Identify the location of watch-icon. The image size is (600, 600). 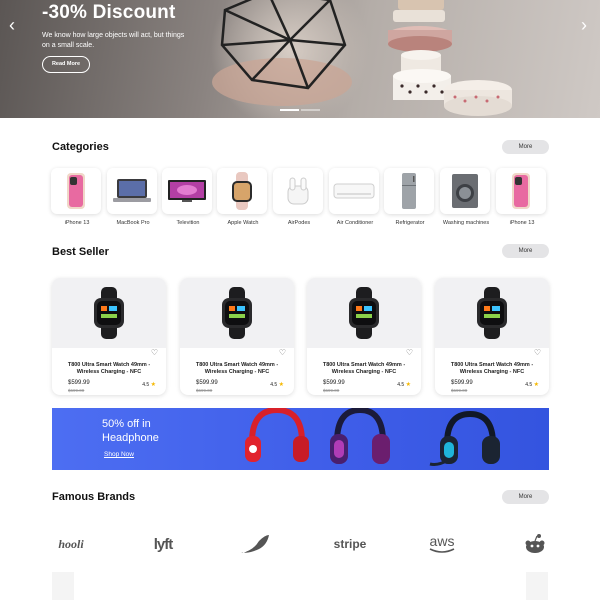
(242, 191).